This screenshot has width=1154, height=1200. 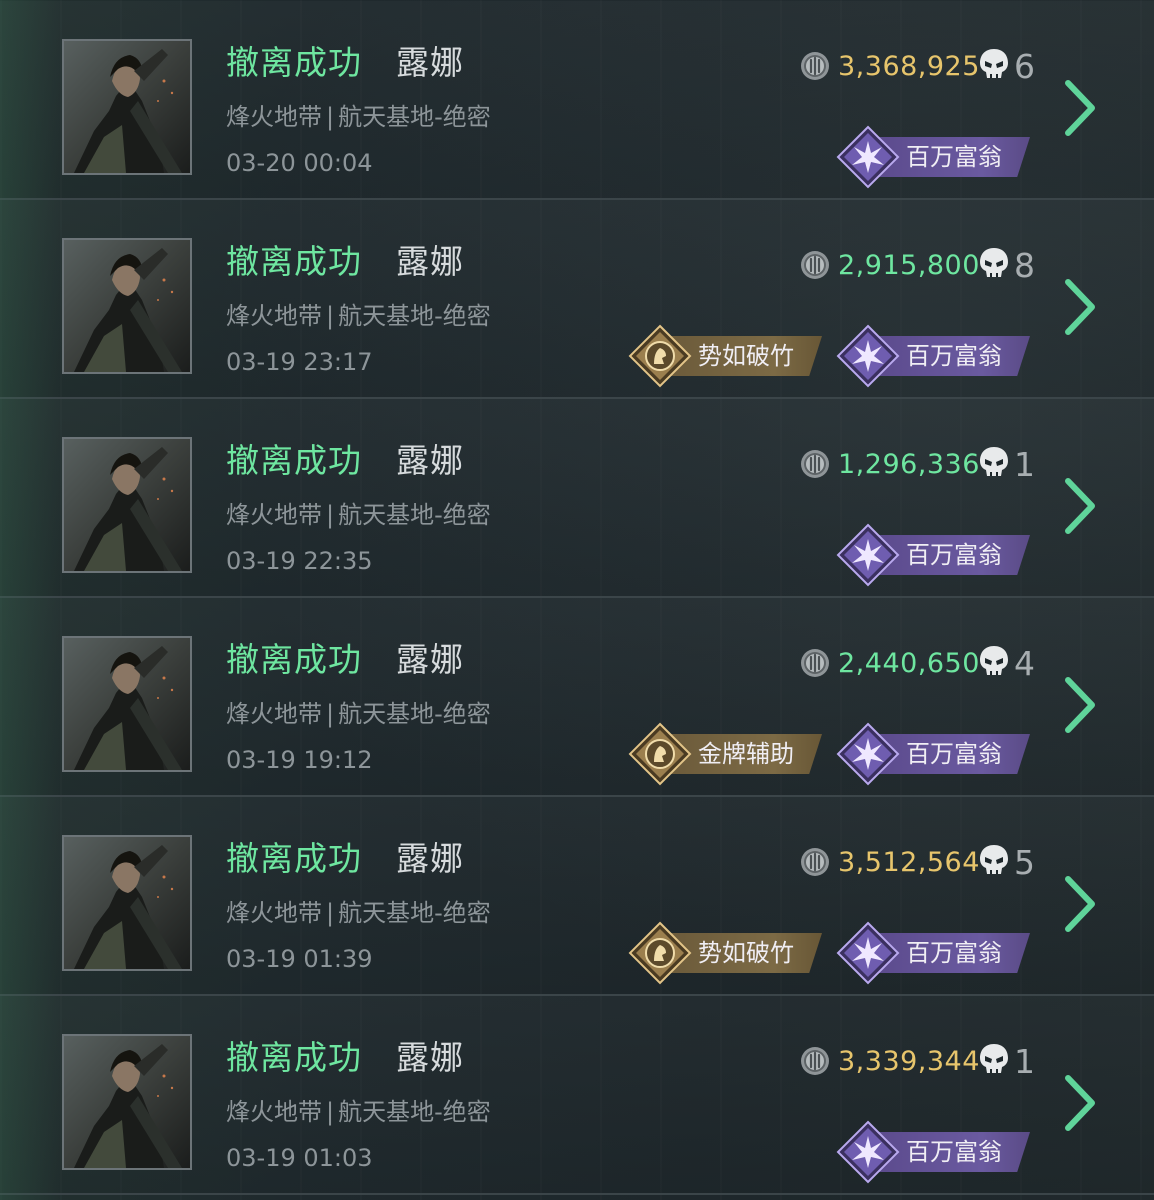 What do you see at coordinates (909, 464) in the screenshot?
I see `loot-value: 1,296,336` at bounding box center [909, 464].